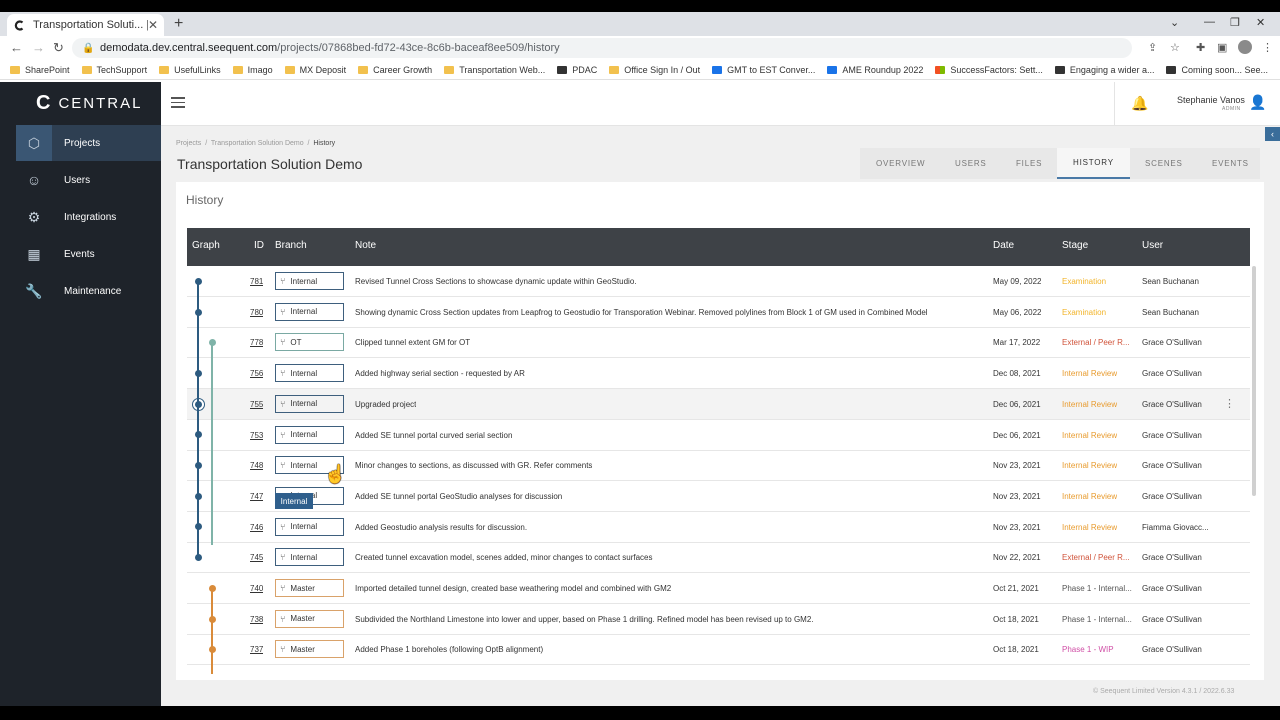 The width and height of the screenshot is (1280, 720). Describe the element at coordinates (1093, 163) in the screenshot. I see `tab-history: HISTORY` at that location.